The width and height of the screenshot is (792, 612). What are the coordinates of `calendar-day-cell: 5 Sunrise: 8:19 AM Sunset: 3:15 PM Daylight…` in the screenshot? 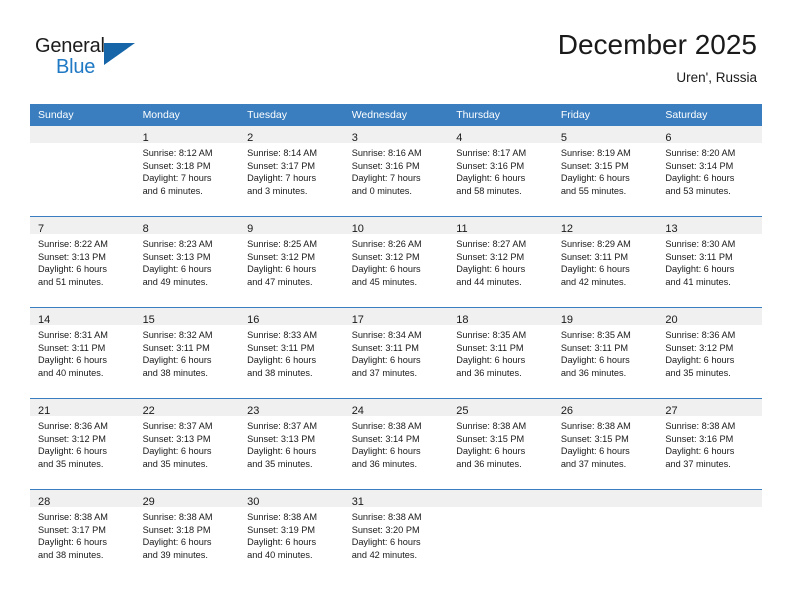 It's located at (605, 171).